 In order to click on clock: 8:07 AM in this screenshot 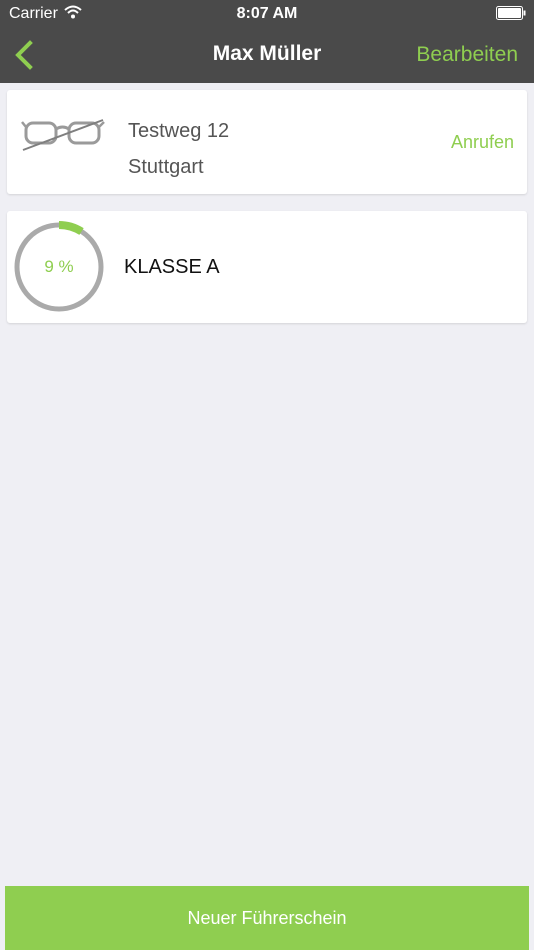, I will do `click(267, 13)`.